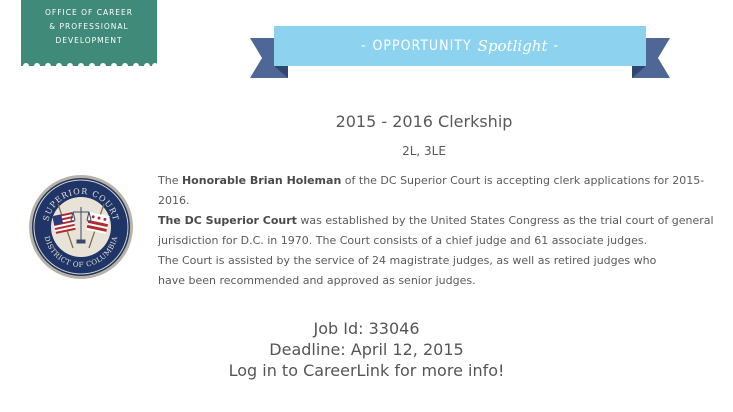 This screenshot has height=412, width=733. What do you see at coordinates (424, 121) in the screenshot?
I see `job-title: 2015 - 2016 Clerkship` at bounding box center [424, 121].